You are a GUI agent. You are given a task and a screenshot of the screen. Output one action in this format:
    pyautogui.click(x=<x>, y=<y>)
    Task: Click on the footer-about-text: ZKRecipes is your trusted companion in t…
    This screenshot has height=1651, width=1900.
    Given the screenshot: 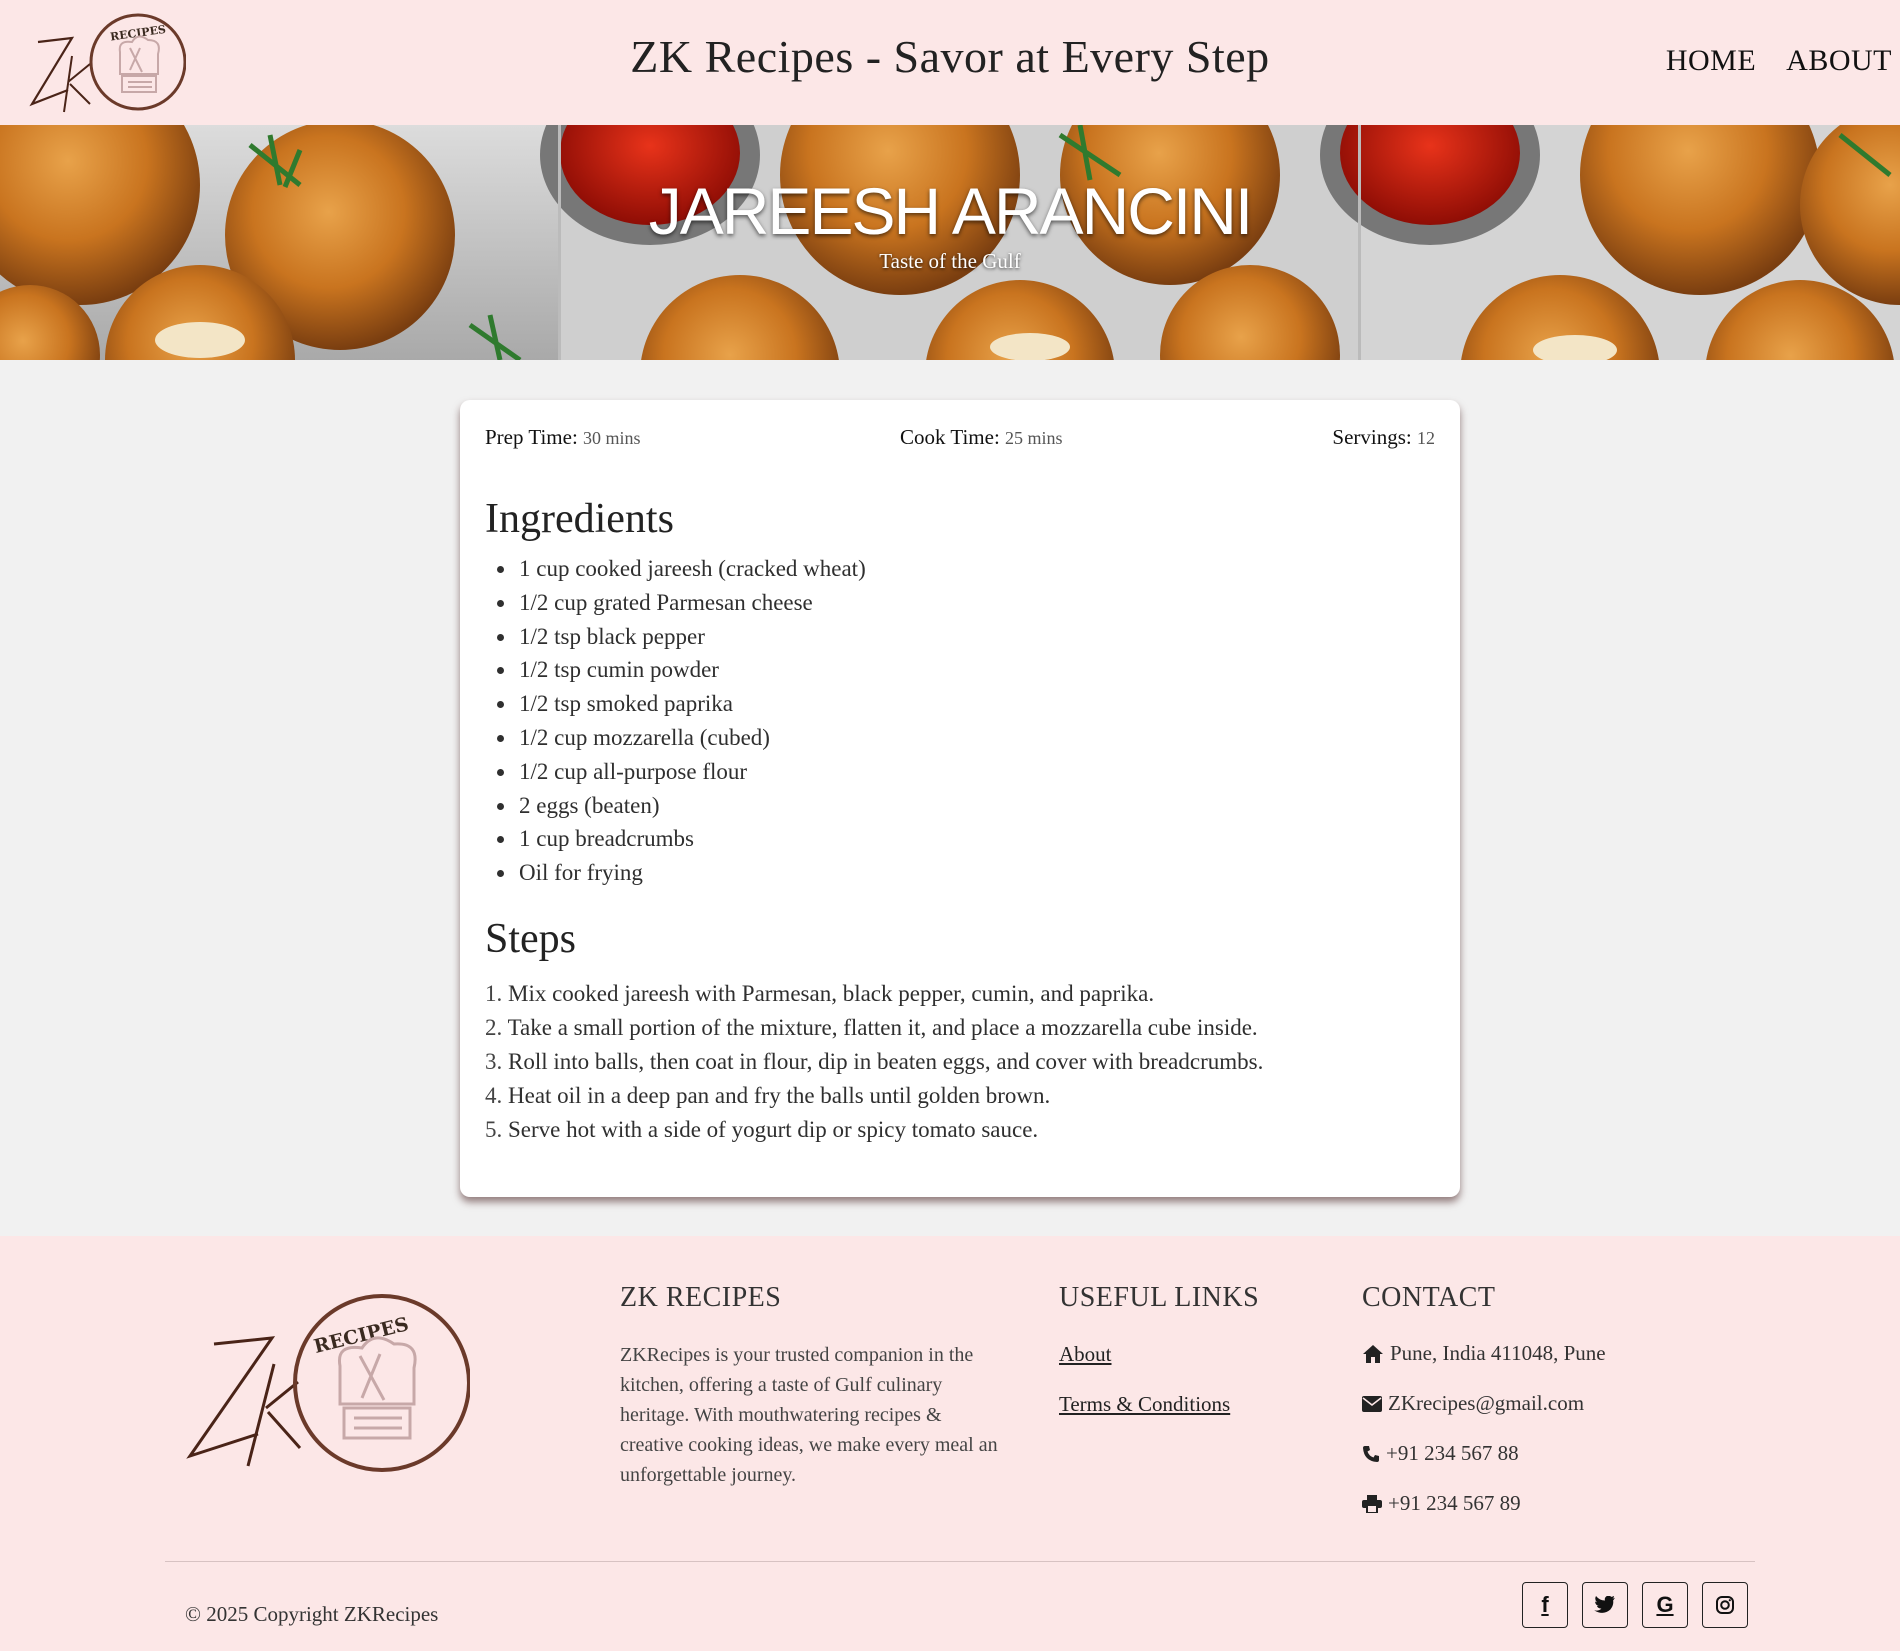 What is the action you would take?
    pyautogui.click(x=809, y=1415)
    